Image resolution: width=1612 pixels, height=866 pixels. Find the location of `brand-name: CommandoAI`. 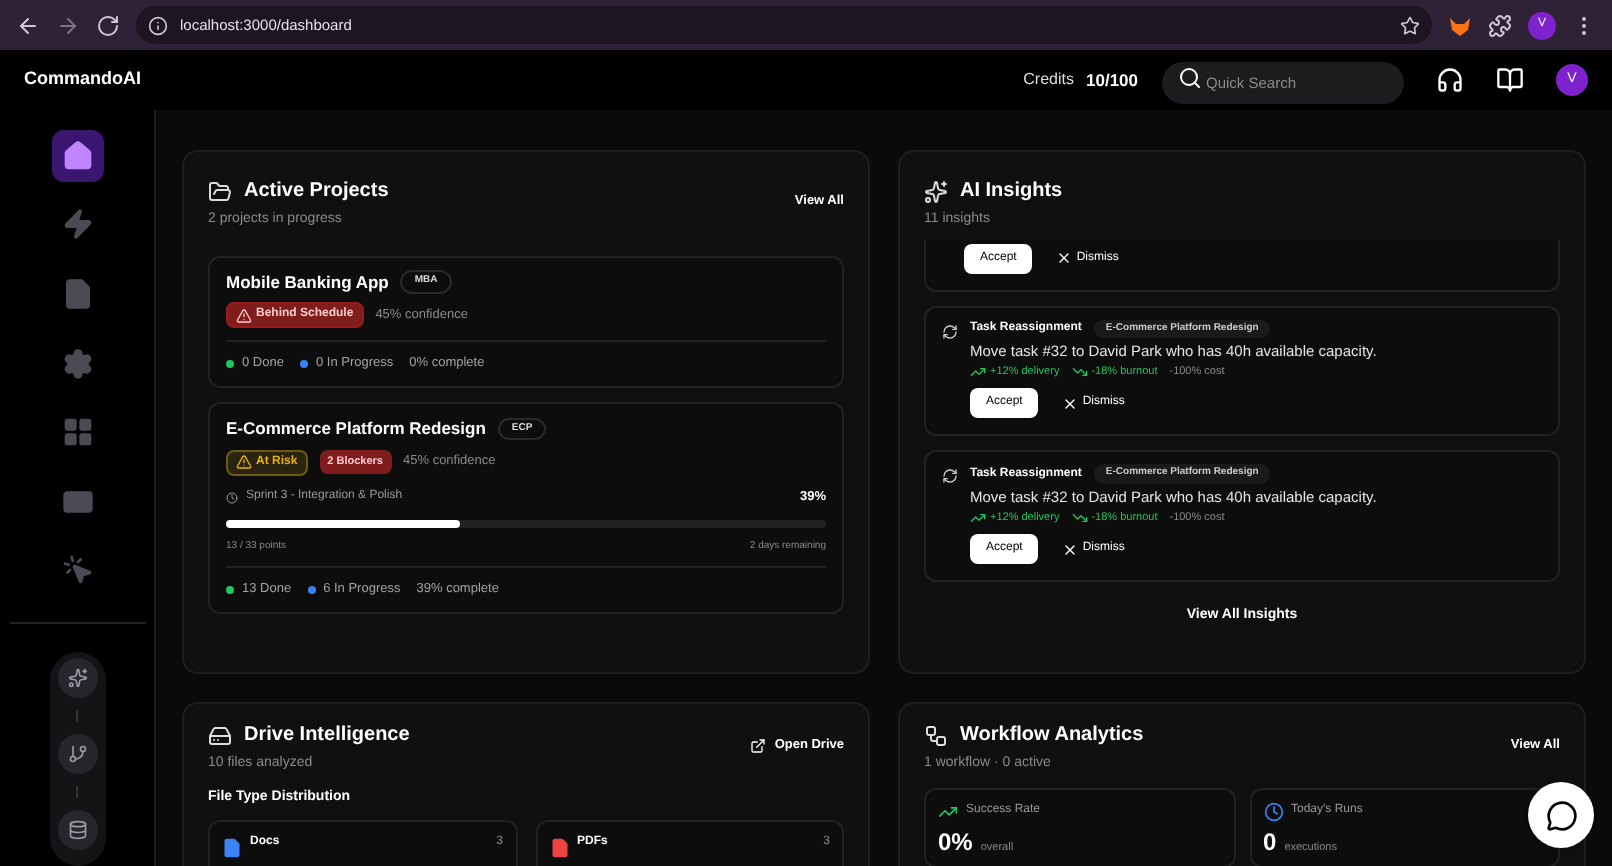

brand-name: CommandoAI is located at coordinates (82, 79).